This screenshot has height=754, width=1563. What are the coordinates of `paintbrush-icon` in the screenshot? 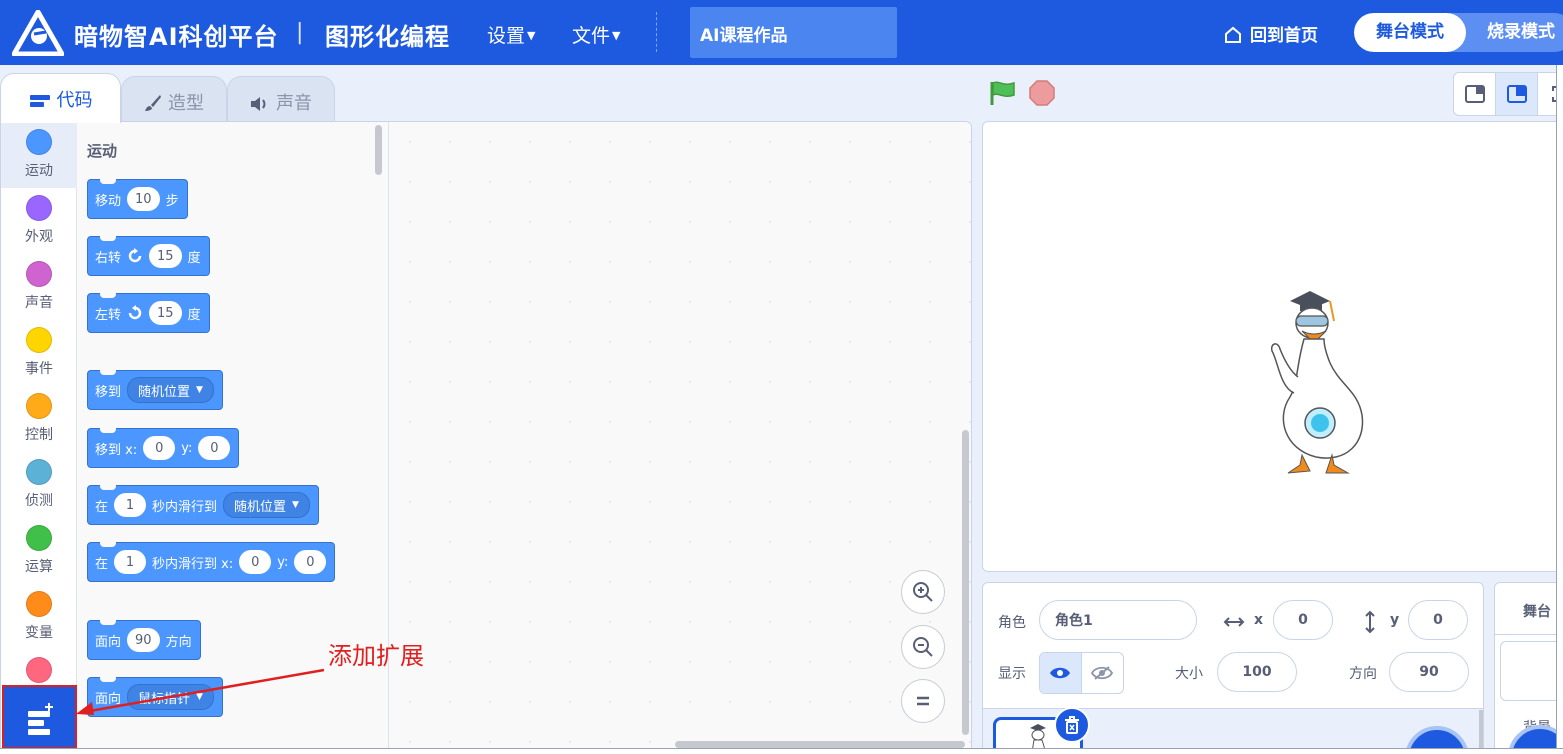 It's located at (153, 103).